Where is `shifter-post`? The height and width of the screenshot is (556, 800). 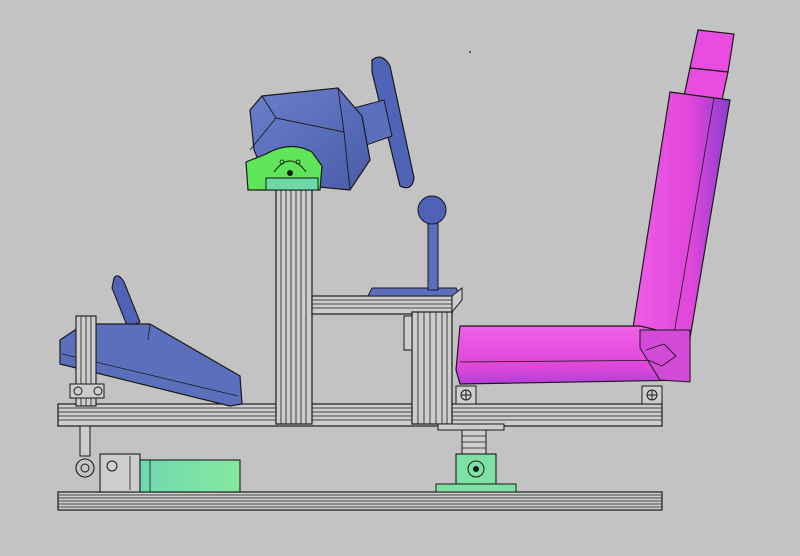
shifter-post is located at coordinates (432, 368).